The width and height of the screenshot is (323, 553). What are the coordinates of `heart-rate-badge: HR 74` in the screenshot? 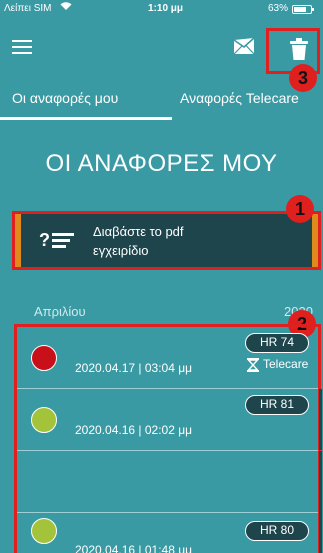 It's located at (277, 343).